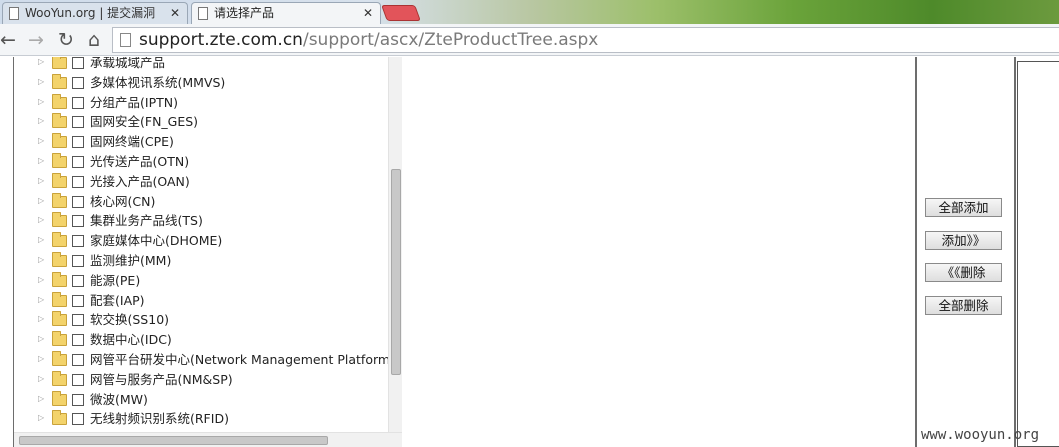 Image resolution: width=1059 pixels, height=447 pixels. What do you see at coordinates (286, 13) in the screenshot?
I see `tab-select-product: 请选择产品 ✕` at bounding box center [286, 13].